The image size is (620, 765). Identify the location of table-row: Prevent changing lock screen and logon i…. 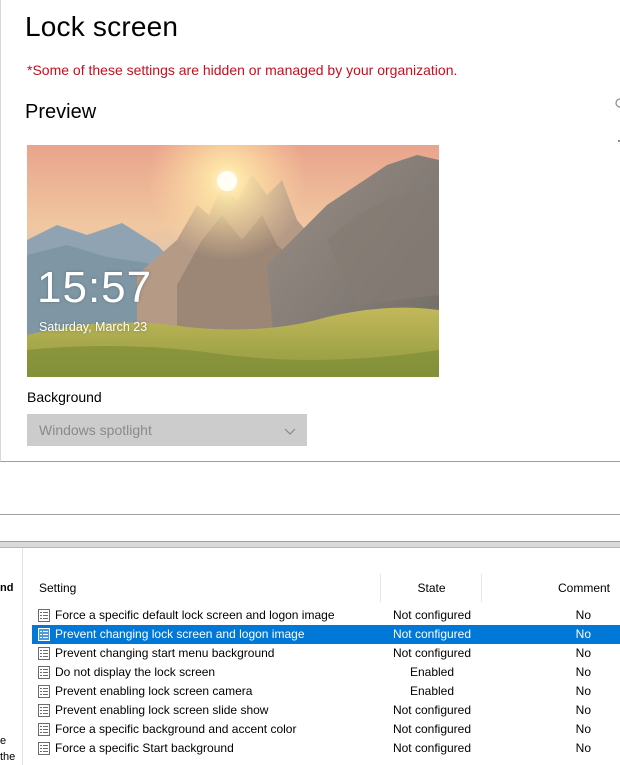
(326, 634).